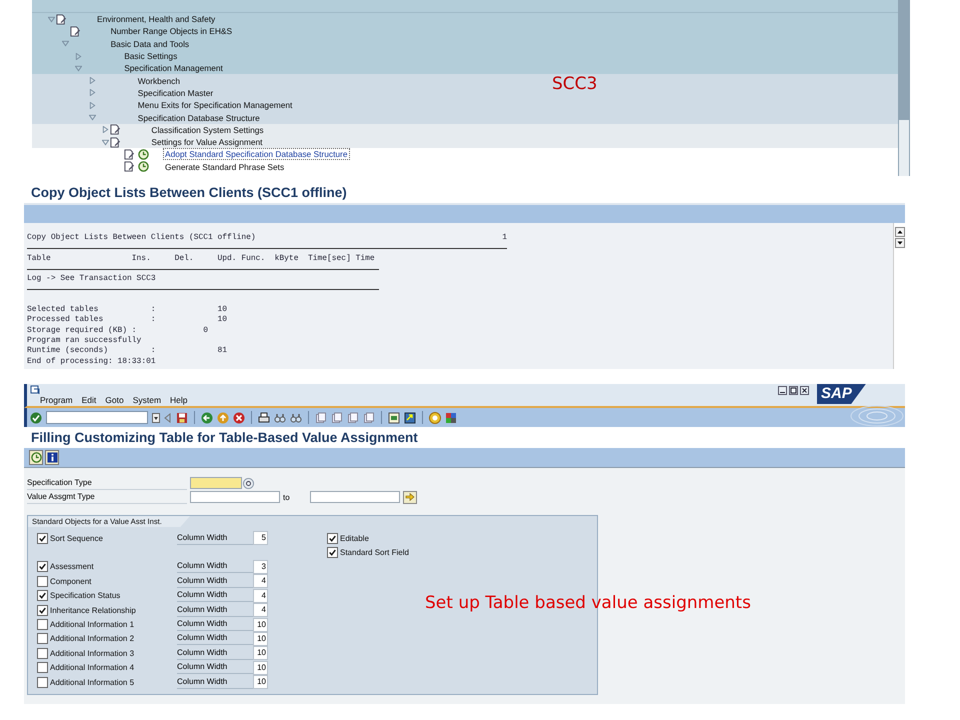 The height and width of the screenshot is (720, 960). I want to click on multiple-selection-button, so click(410, 497).